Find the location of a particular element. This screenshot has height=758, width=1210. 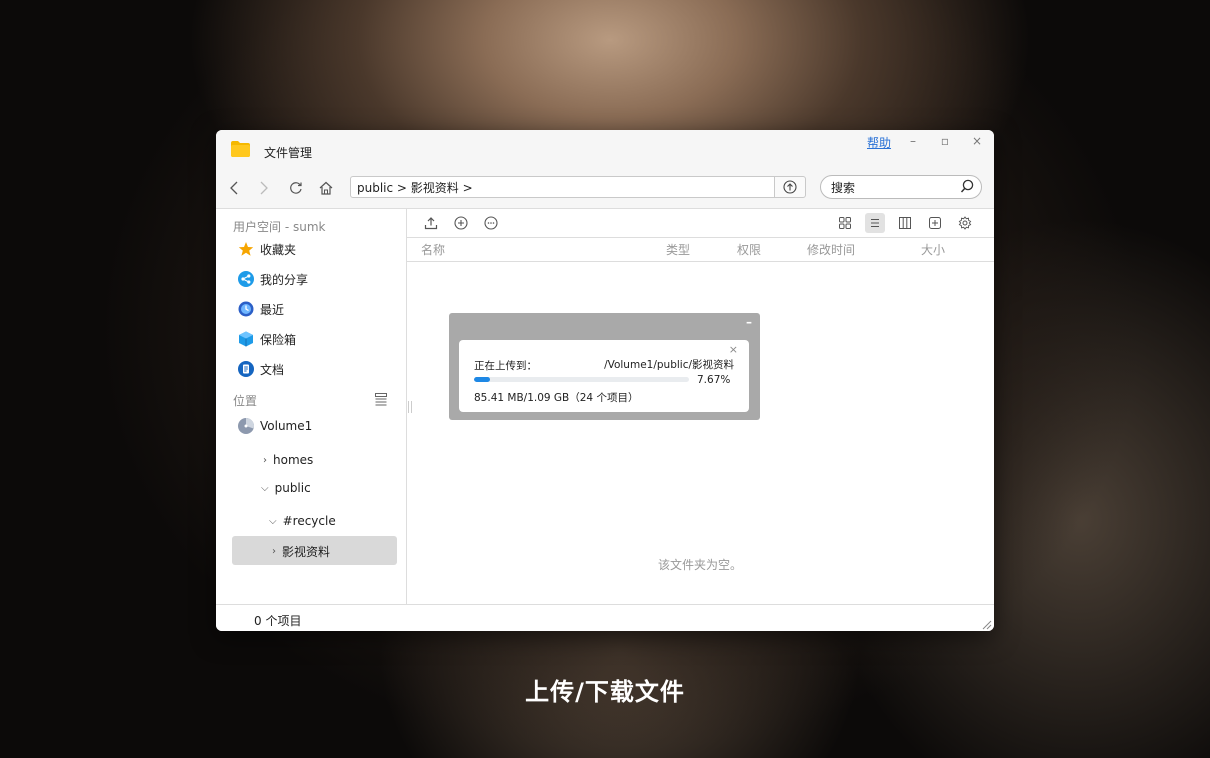

sidebar-item-documents: 文档 is located at coordinates (261, 369).